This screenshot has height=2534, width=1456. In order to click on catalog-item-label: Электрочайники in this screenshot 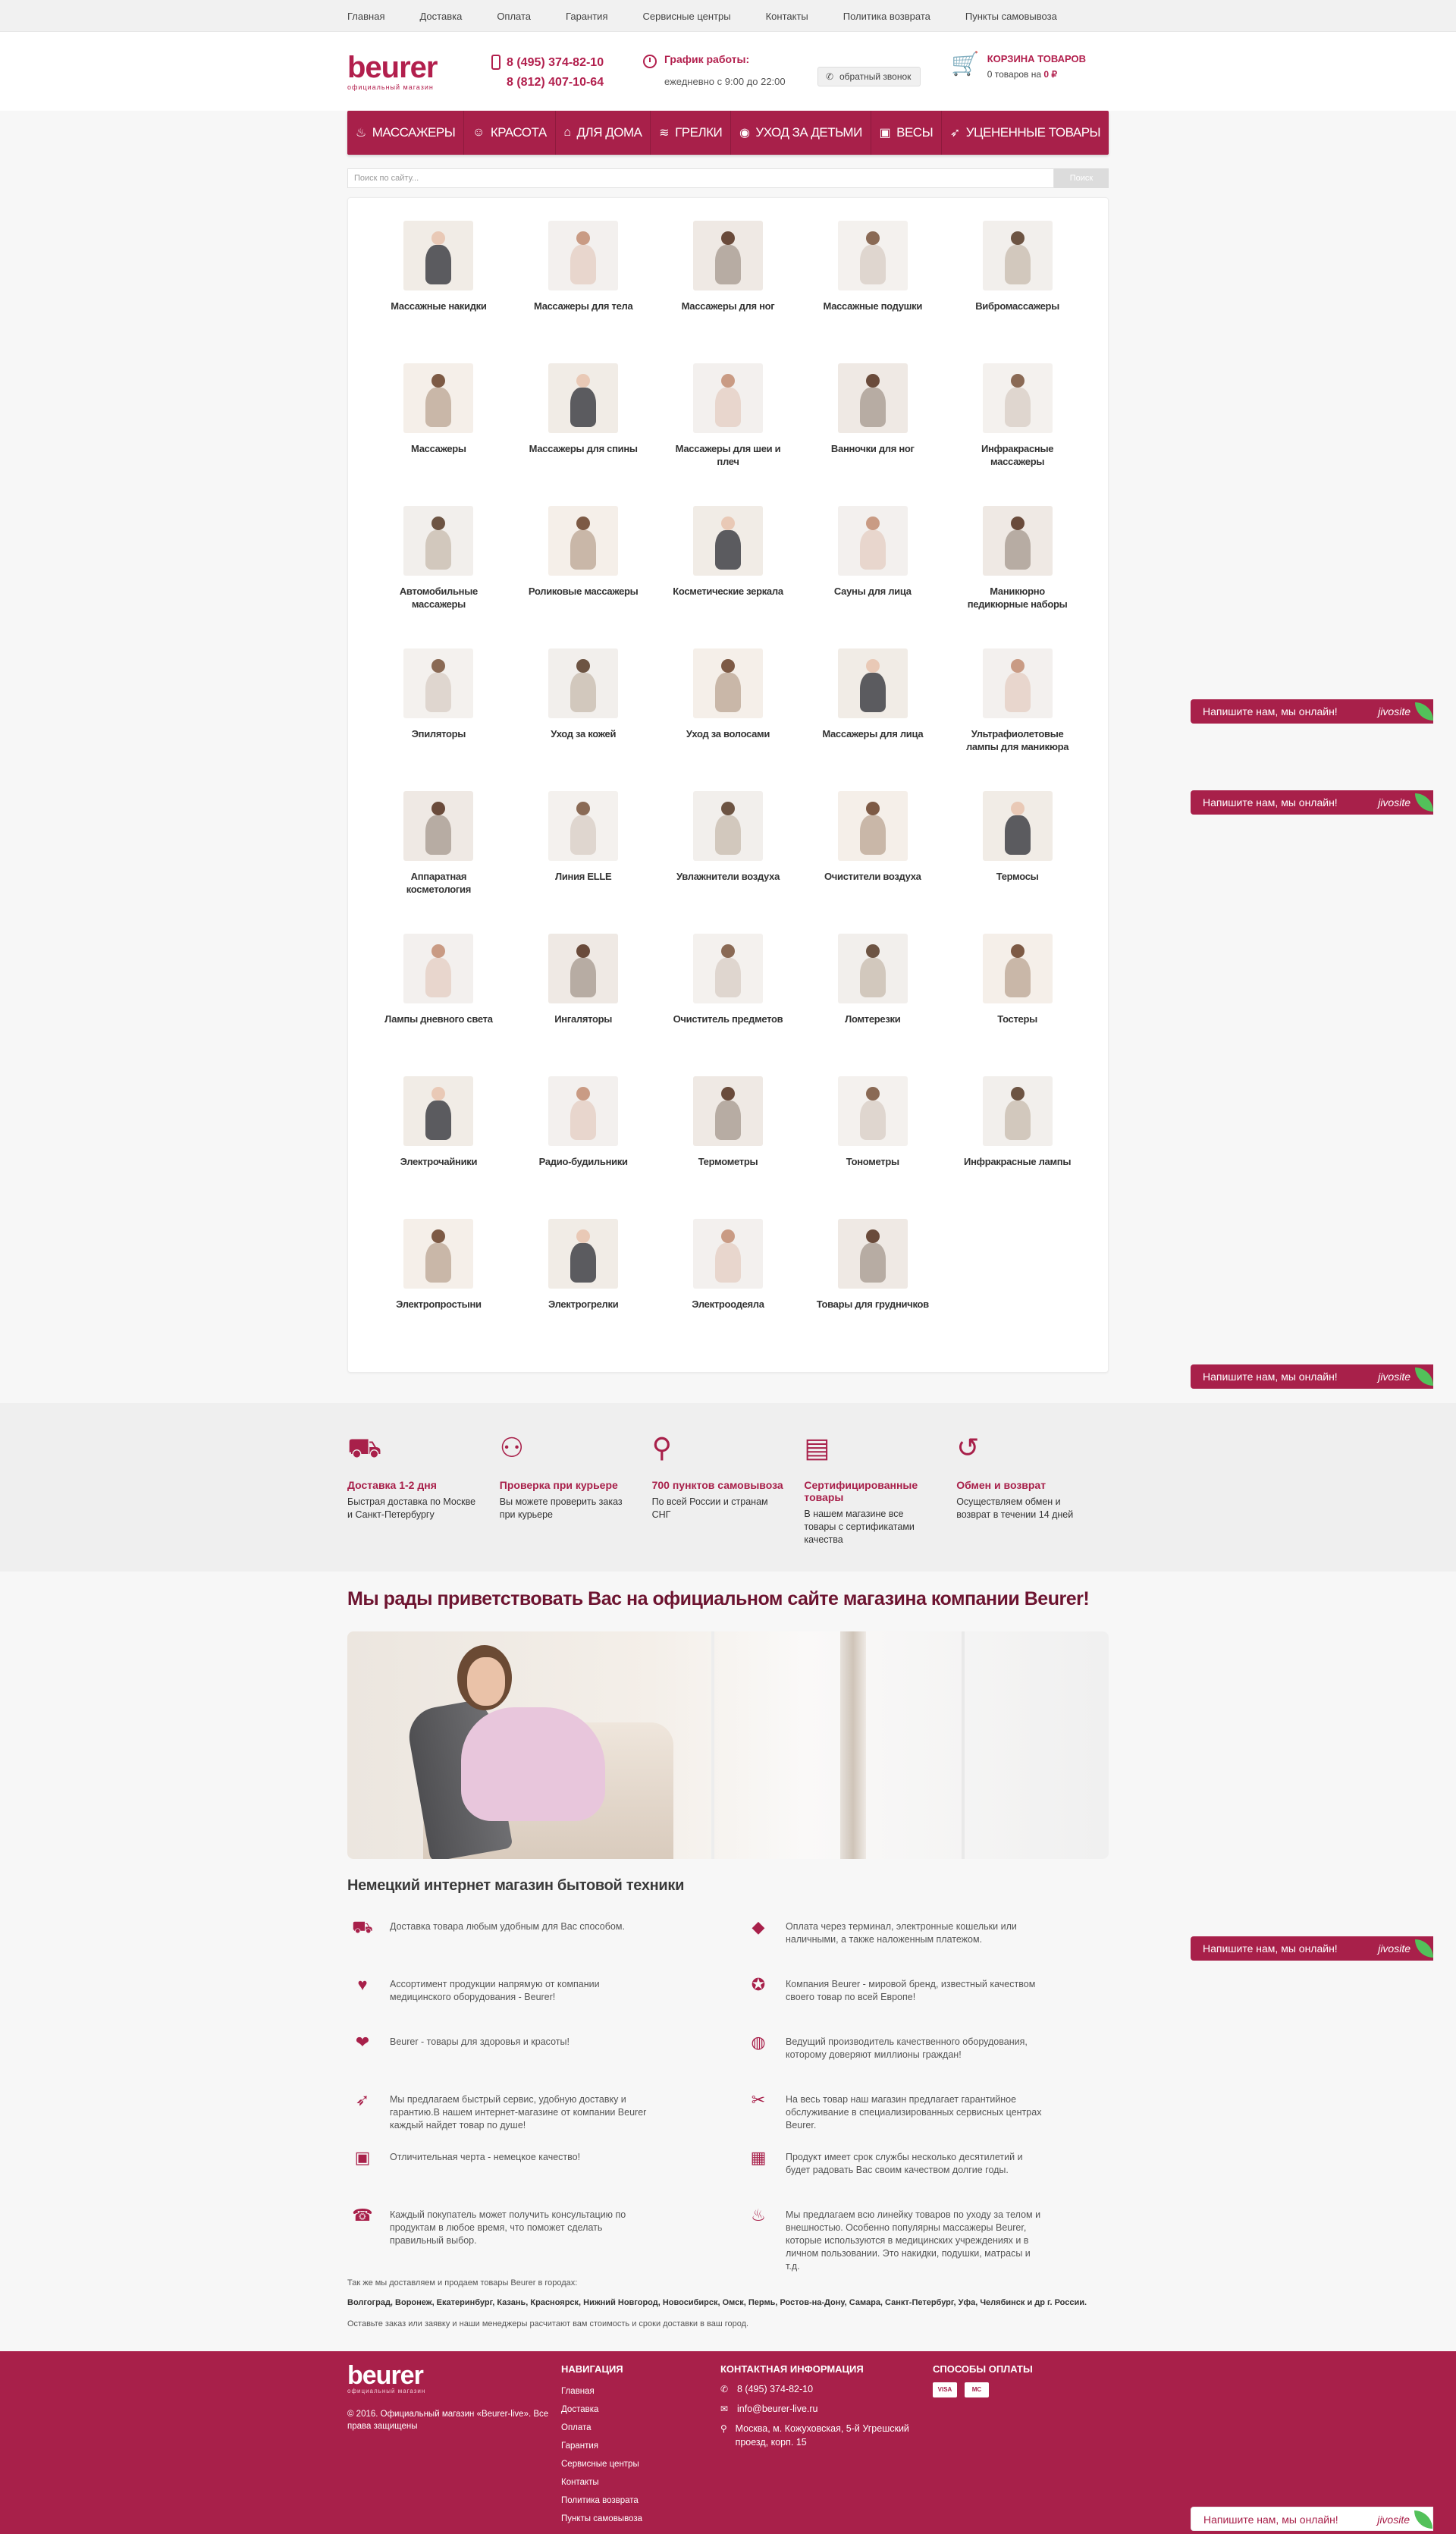, I will do `click(438, 1161)`.